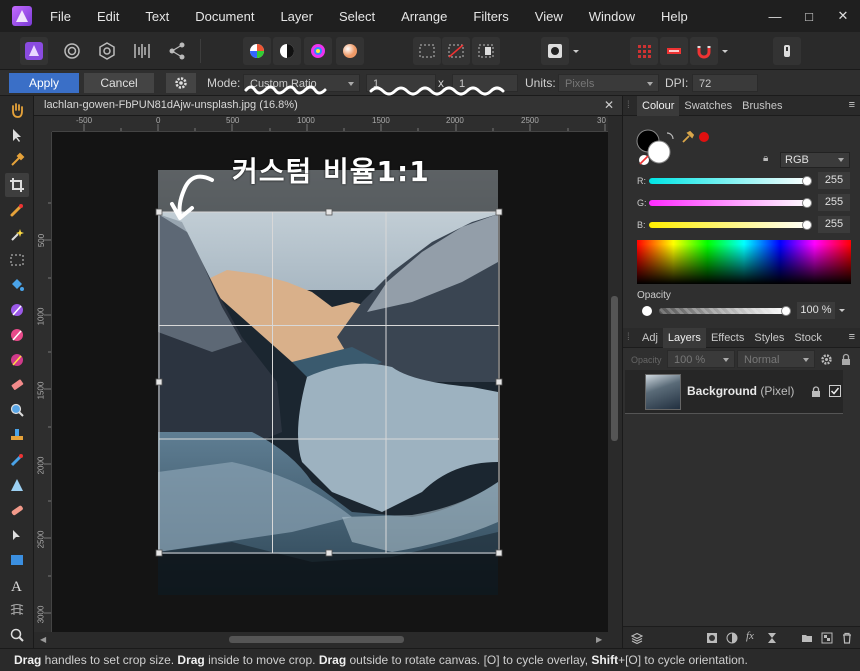 Image resolution: width=860 pixels, height=671 pixels. Describe the element at coordinates (787, 51) in the screenshot. I see `assistant-options-icon` at that location.